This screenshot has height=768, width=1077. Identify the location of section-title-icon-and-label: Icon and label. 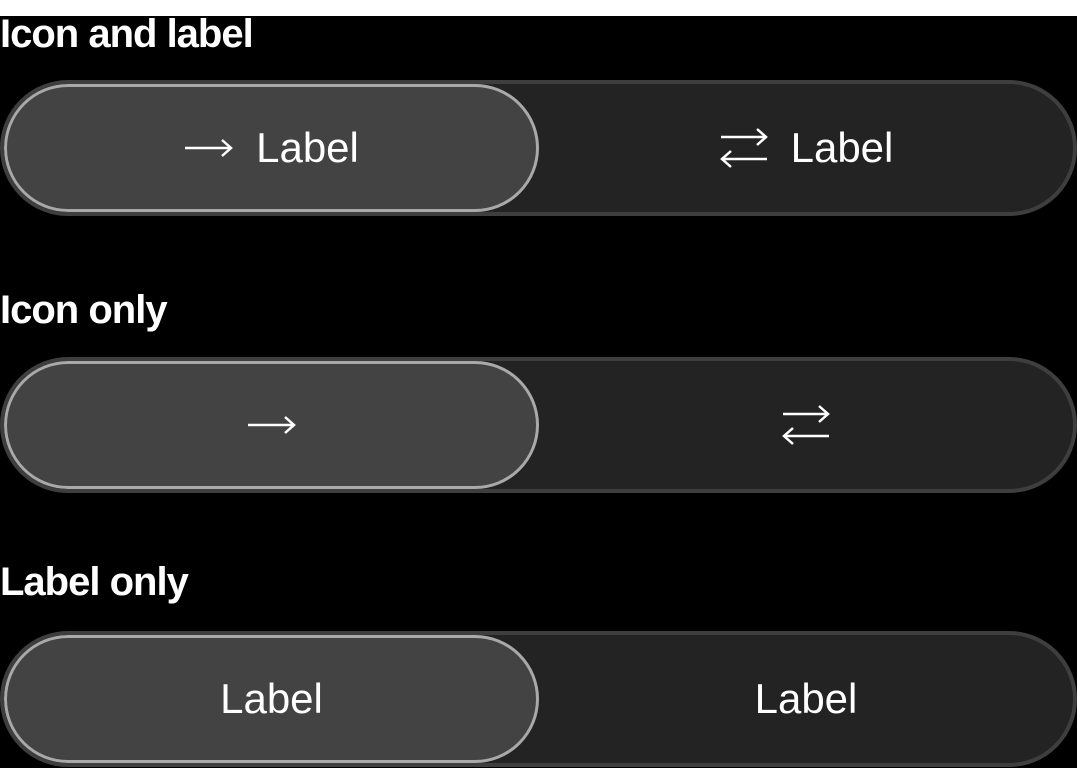
(127, 34).